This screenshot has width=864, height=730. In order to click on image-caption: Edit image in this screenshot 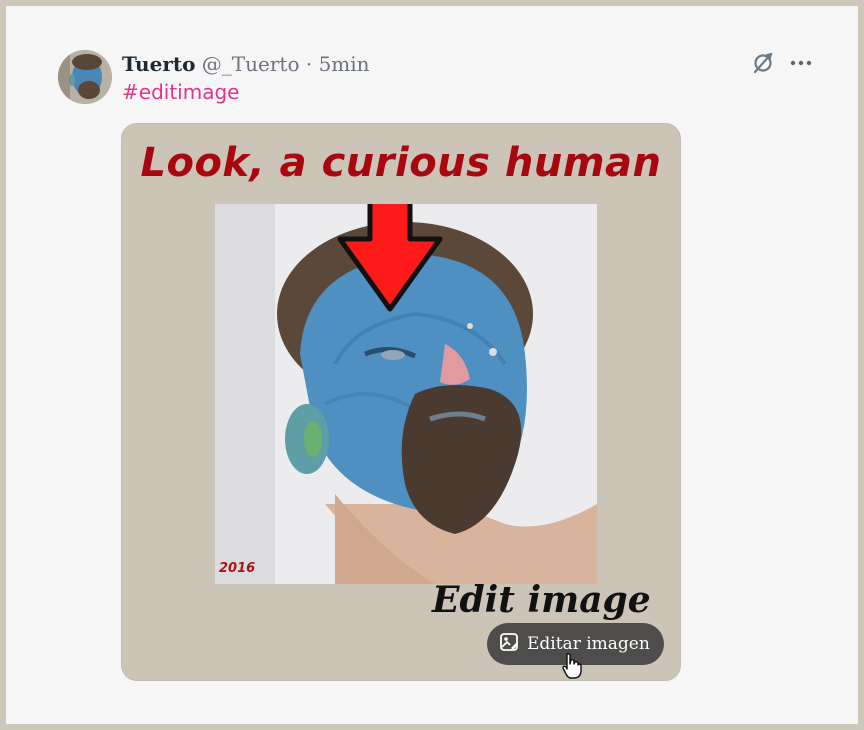, I will do `click(541, 600)`.